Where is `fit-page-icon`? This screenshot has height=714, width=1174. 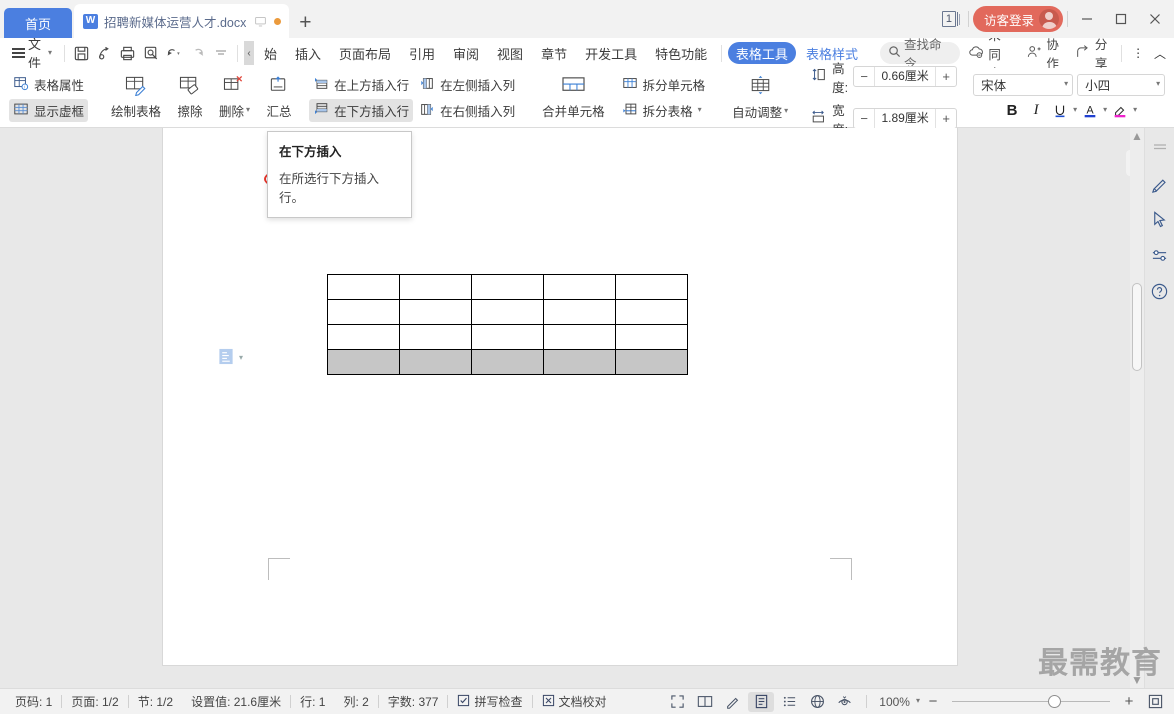 fit-page-icon is located at coordinates (1155, 702).